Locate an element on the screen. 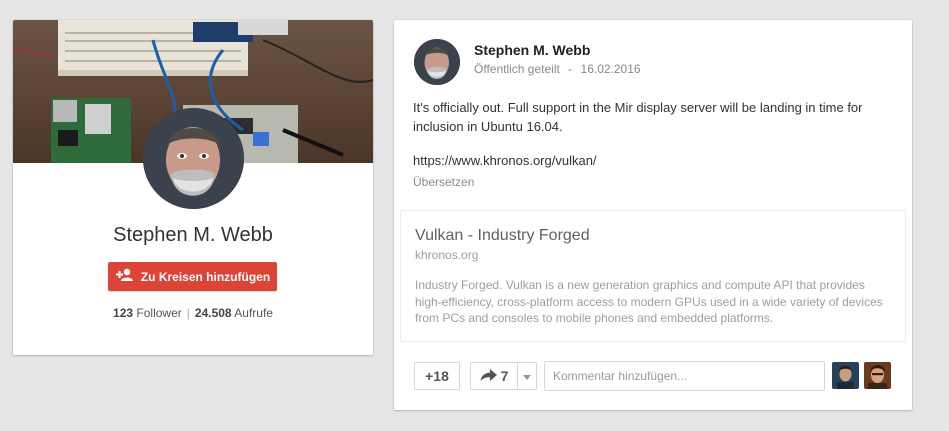  translate-link: Übersetzen is located at coordinates (443, 182).